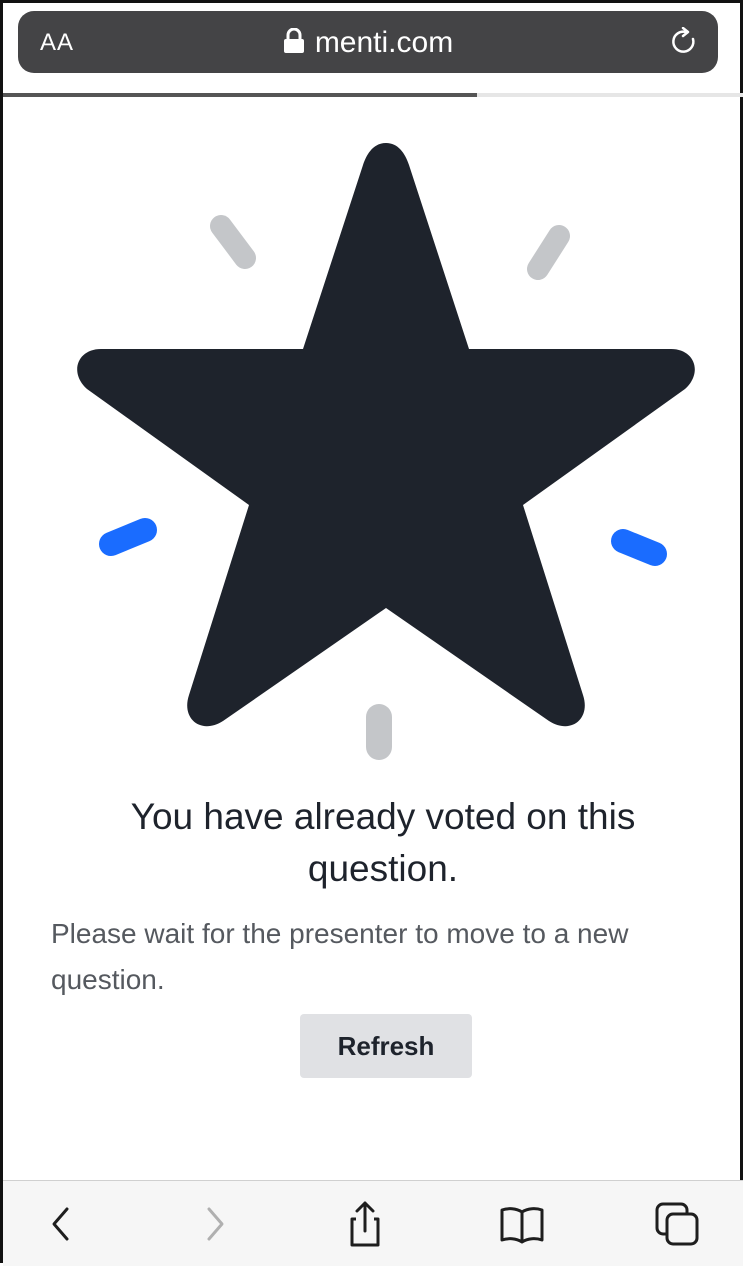 The height and width of the screenshot is (1266, 743). I want to click on sparkle-top-right, so click(548, 252).